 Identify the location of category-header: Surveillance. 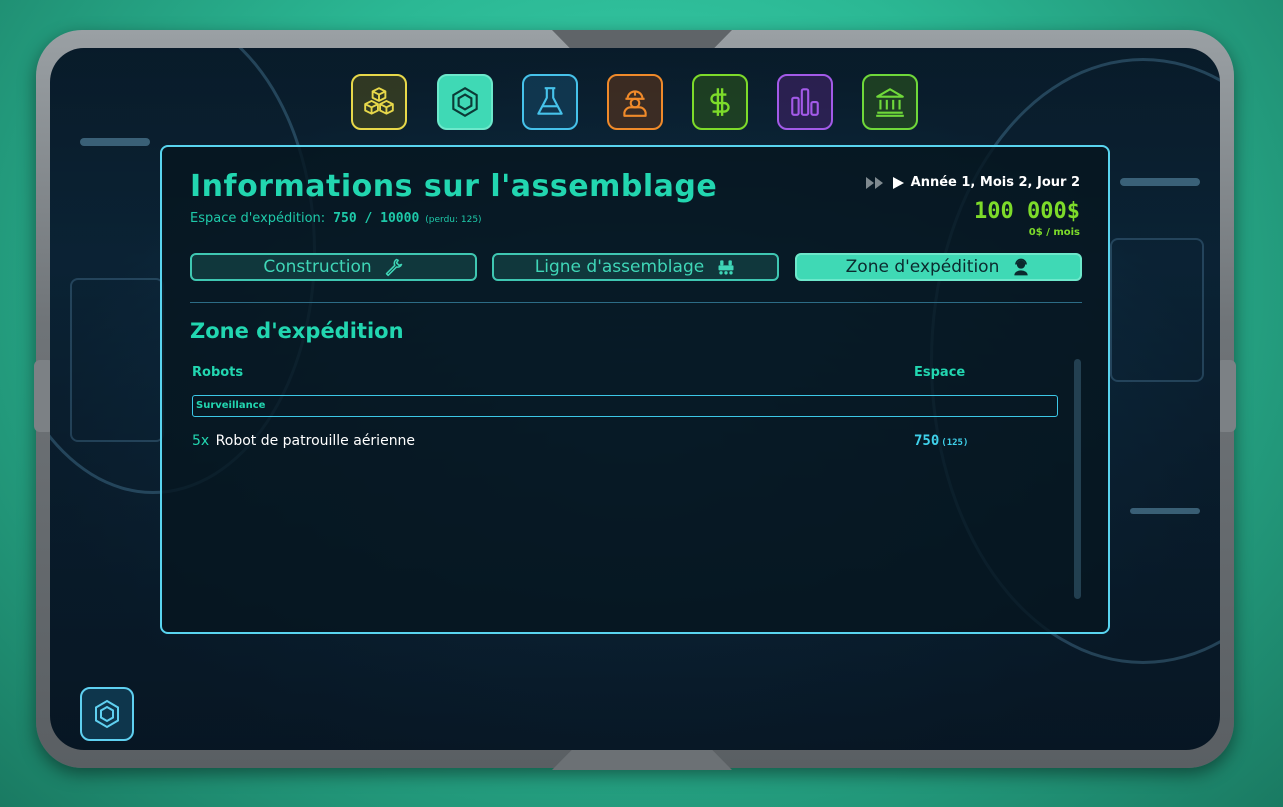
(625, 406).